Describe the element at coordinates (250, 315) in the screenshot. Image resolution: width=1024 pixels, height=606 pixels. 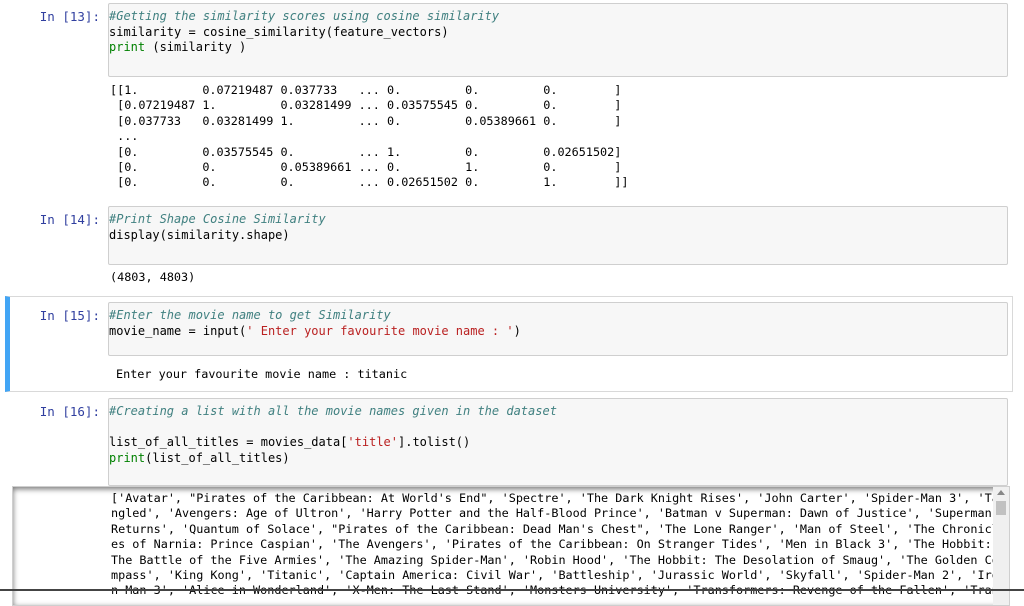
I see `code-comment: #Enter the movie name to get Similarity` at that location.